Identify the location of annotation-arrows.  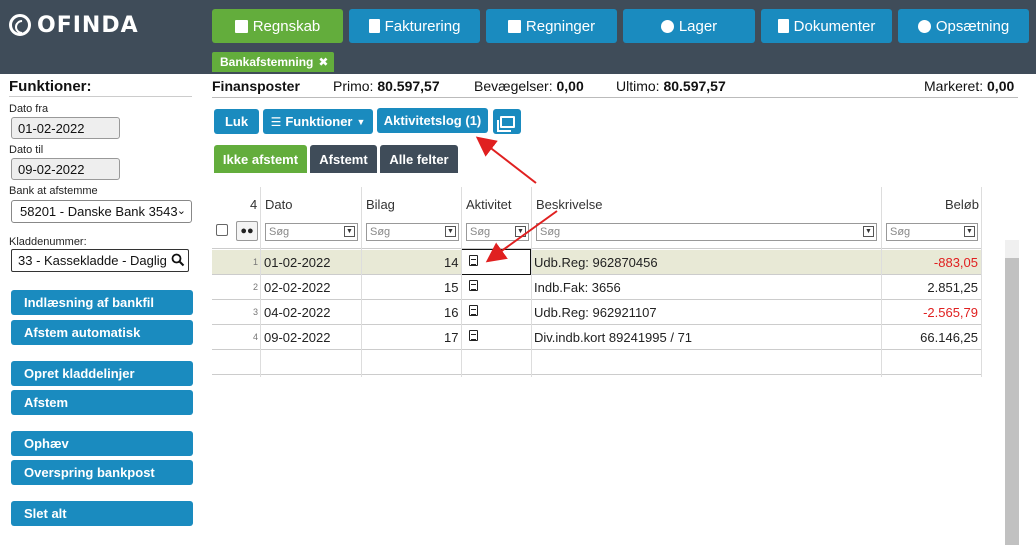
(516, 199).